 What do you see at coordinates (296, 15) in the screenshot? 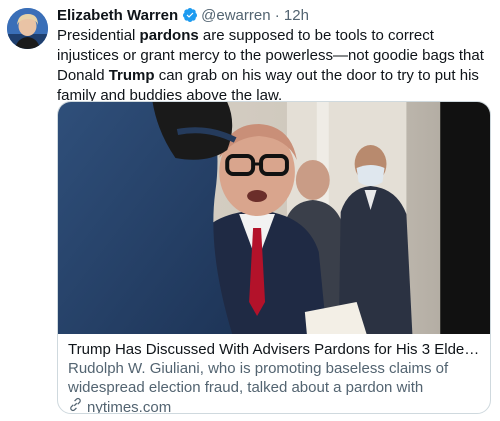
I see `timestamp: 12h` at bounding box center [296, 15].